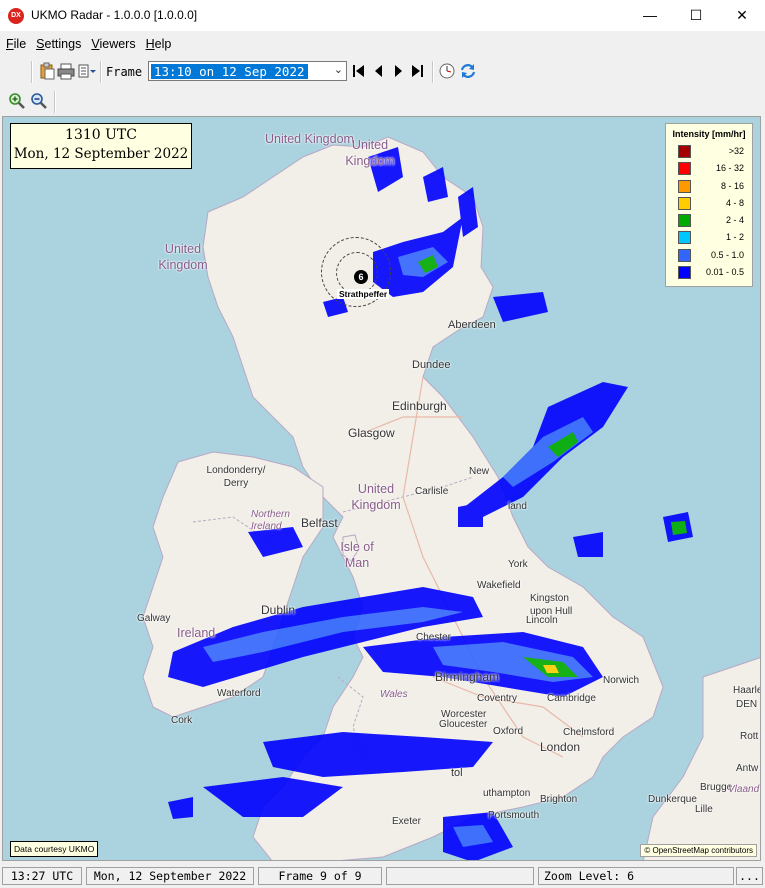 This screenshot has height=888, width=765. What do you see at coordinates (371, 433) in the screenshot?
I see `map-label-glasgow: Glasgow` at bounding box center [371, 433].